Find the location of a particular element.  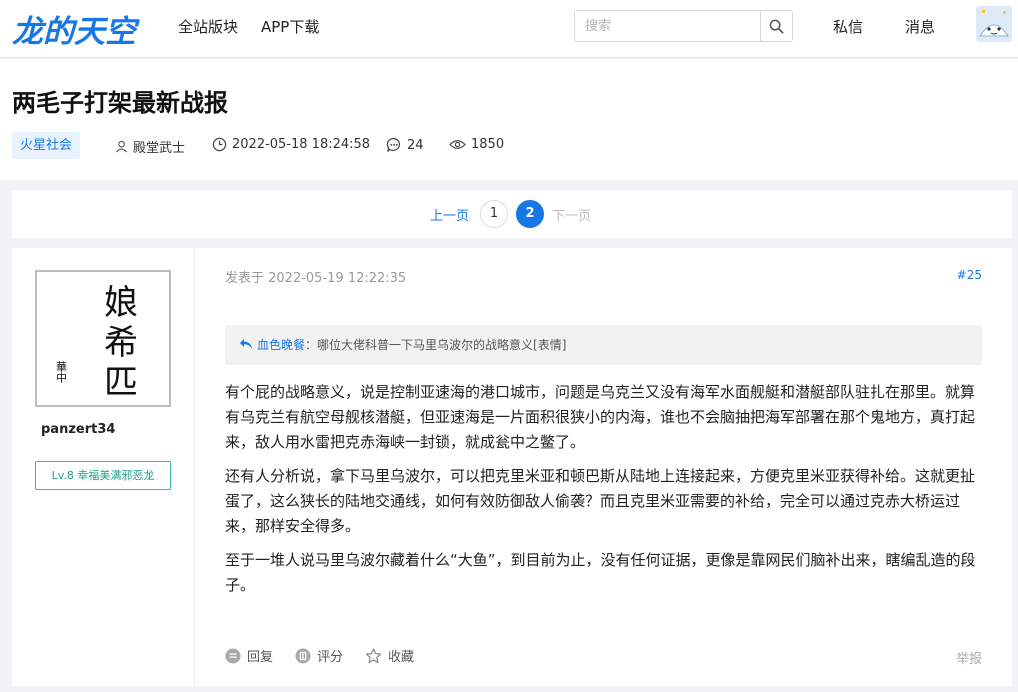

post-time: 发表于 2022-05-19 12:22:35 is located at coordinates (316, 278).